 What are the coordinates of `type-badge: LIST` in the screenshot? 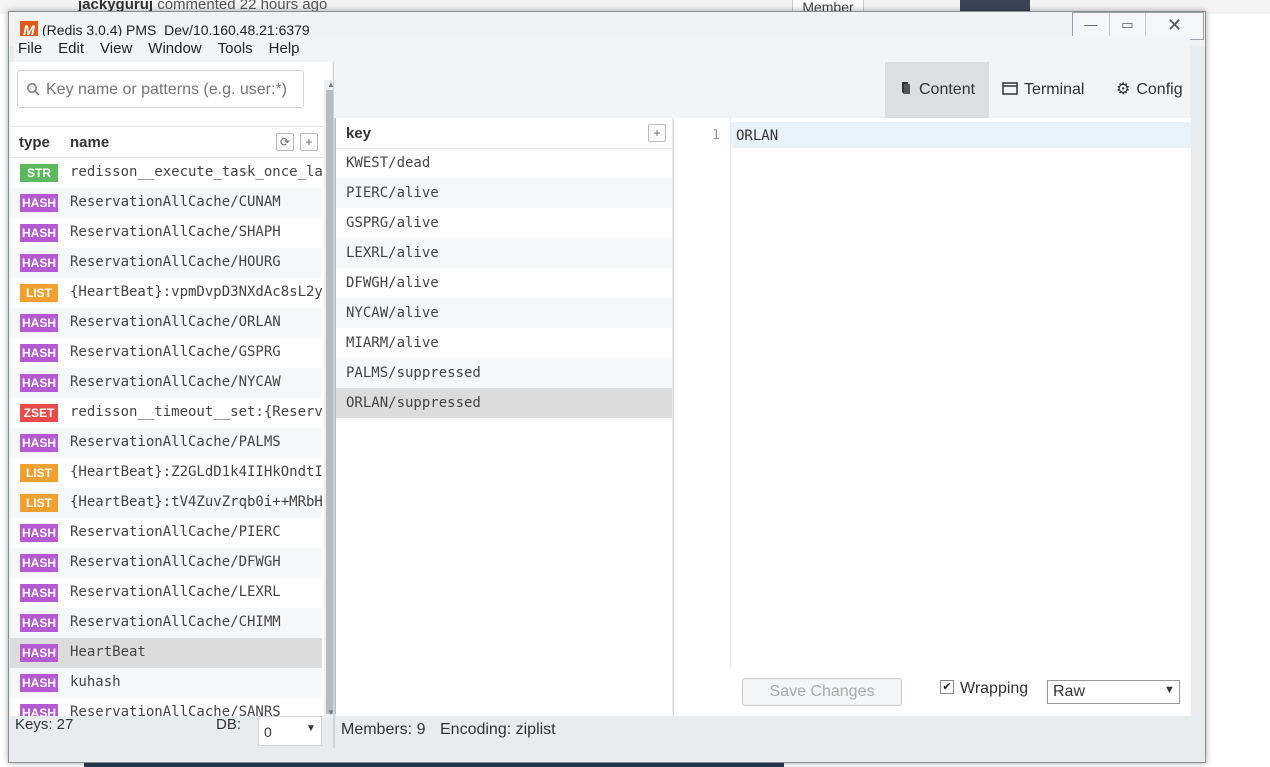 It's located at (39, 473).